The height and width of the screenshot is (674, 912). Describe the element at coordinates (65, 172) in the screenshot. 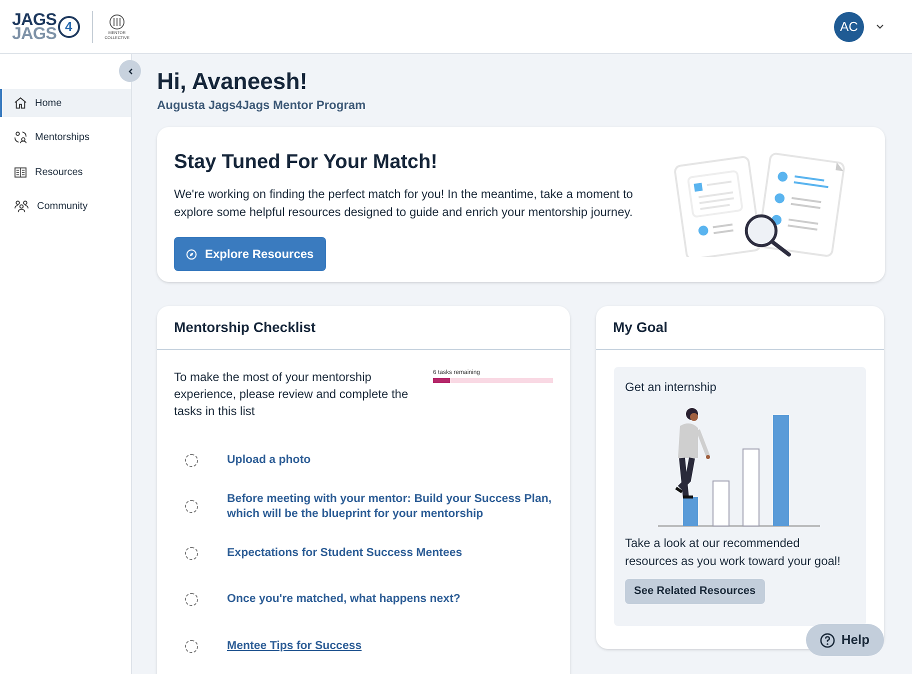

I see `sidebar-item: Resources` at that location.